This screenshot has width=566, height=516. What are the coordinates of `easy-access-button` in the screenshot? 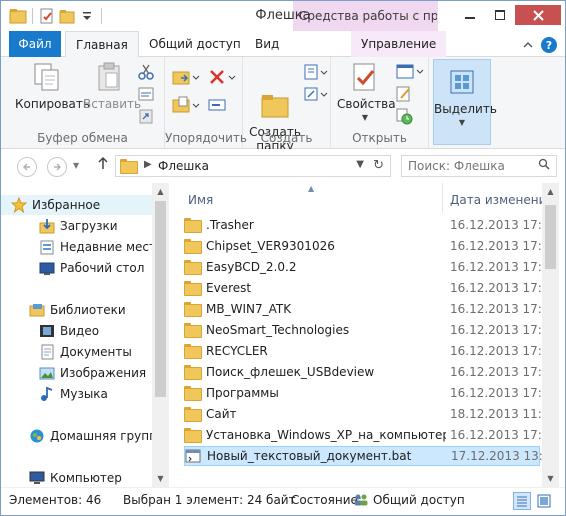 It's located at (316, 94).